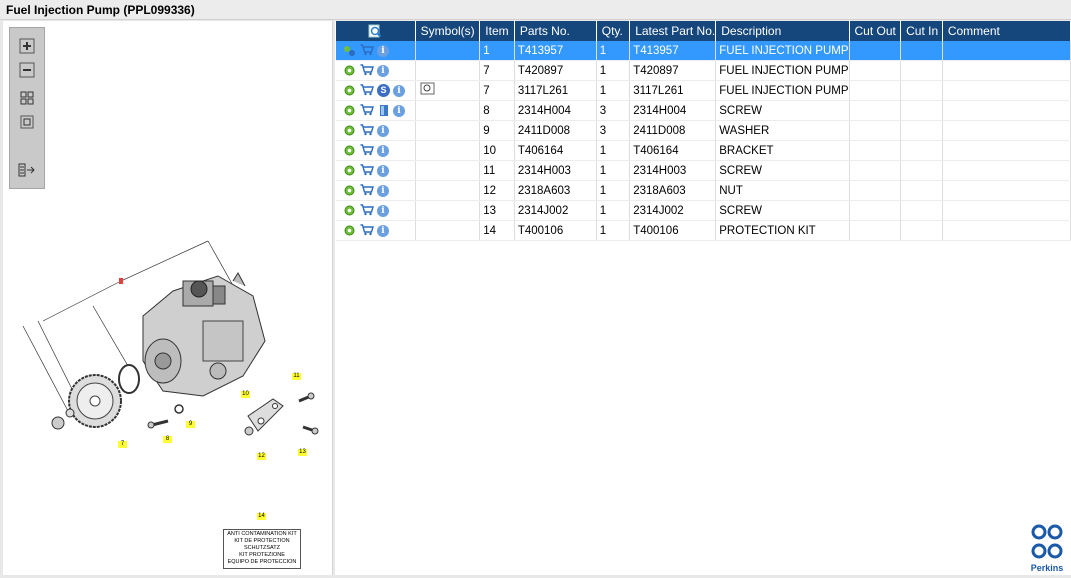 This screenshot has width=1071, height=578. I want to click on callout-14: 14, so click(261, 516).